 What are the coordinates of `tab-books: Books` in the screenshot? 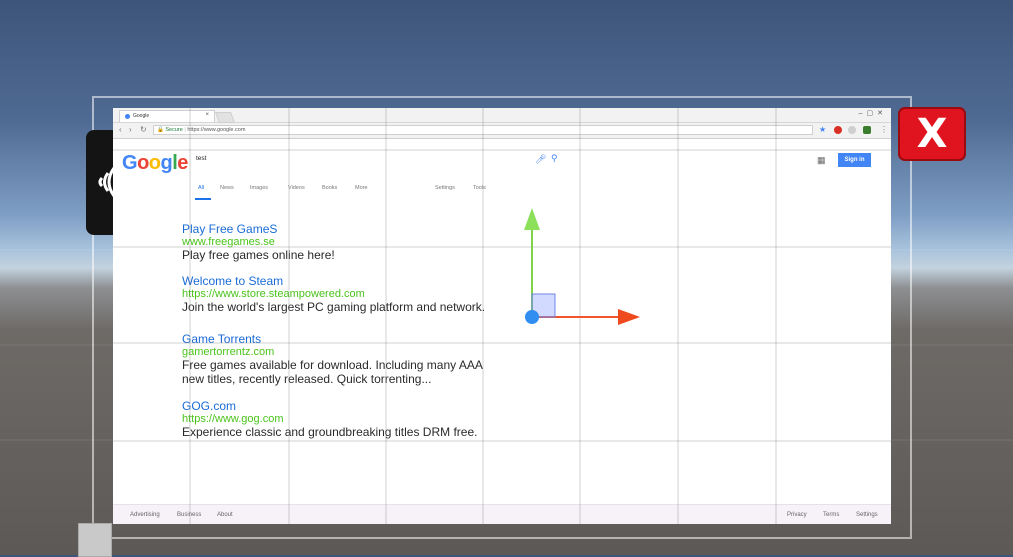 It's located at (329, 188).